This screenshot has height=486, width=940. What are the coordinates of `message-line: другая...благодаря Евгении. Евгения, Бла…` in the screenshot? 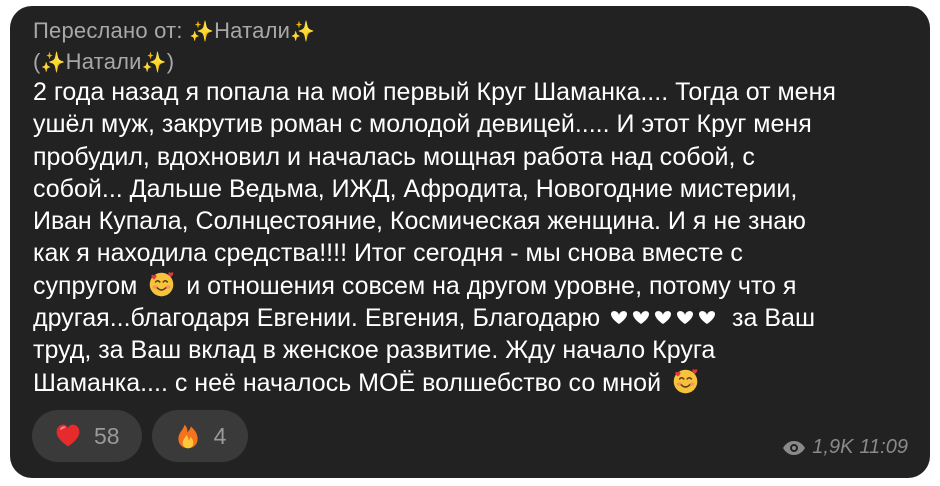 It's located at (475, 318).